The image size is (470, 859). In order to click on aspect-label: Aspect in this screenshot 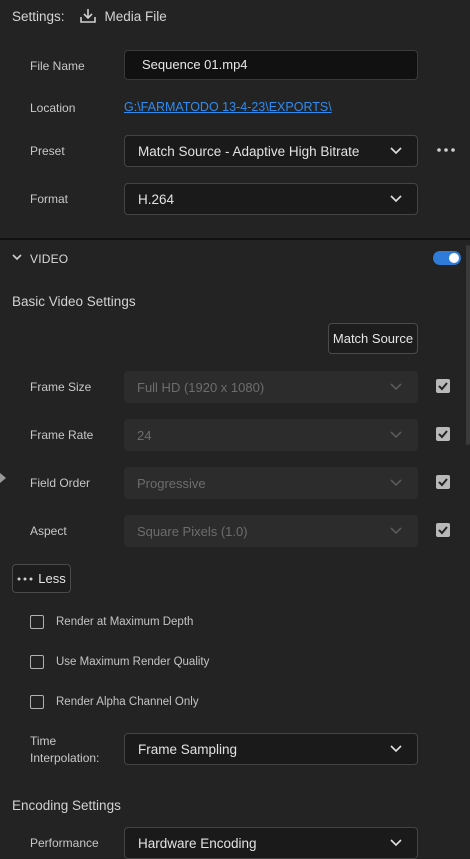, I will do `click(48, 531)`.